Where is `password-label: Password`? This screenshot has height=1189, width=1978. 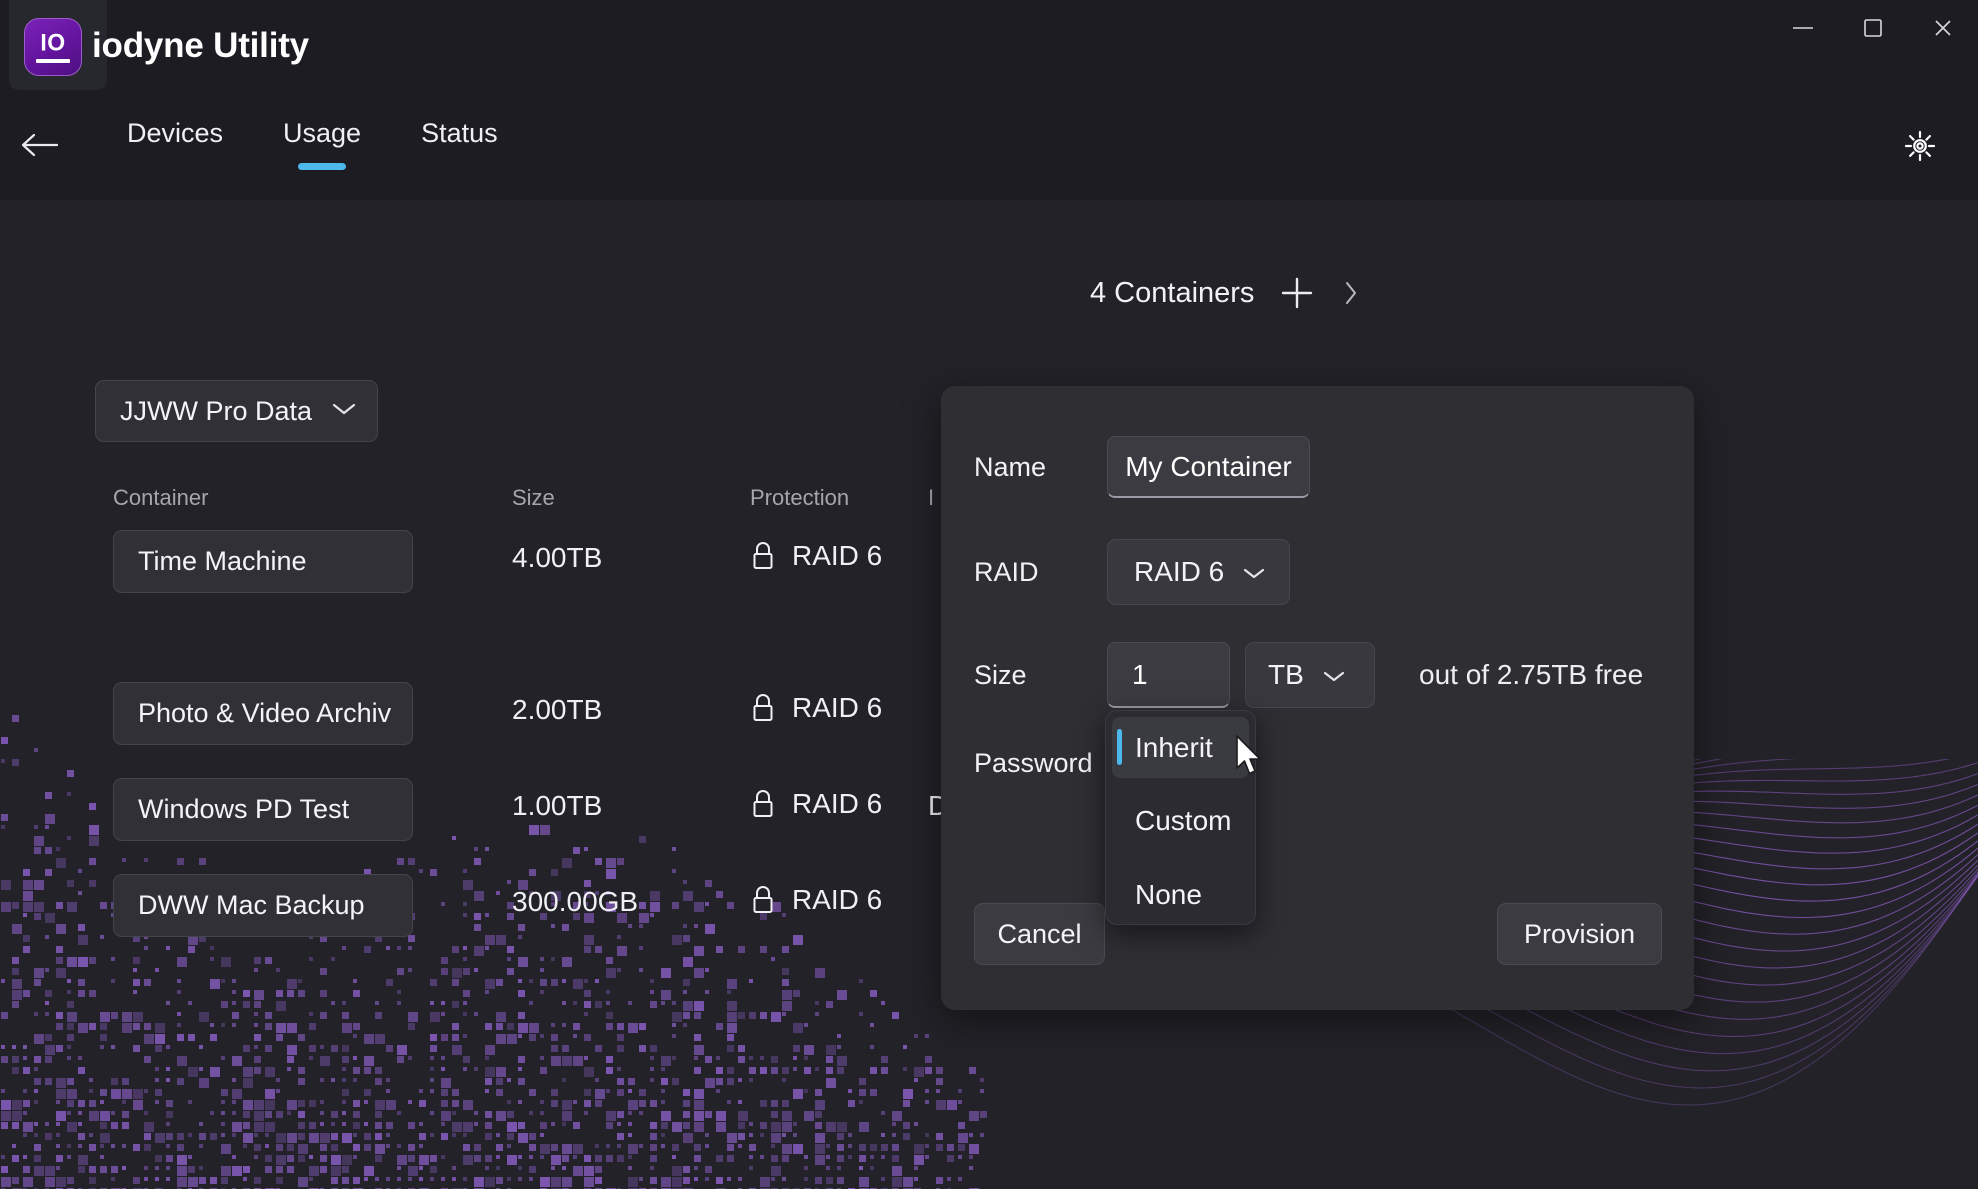
password-label: Password is located at coordinates (1033, 763).